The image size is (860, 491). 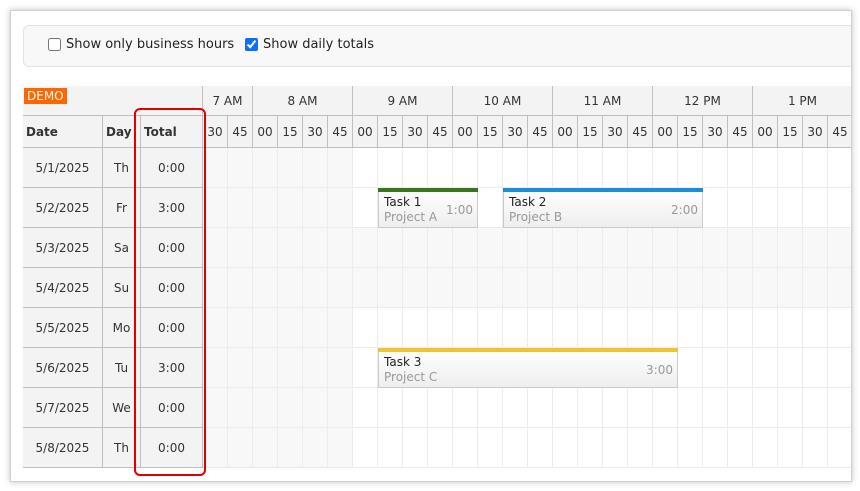 What do you see at coordinates (54, 44) in the screenshot?
I see `business-hours-checkbox` at bounding box center [54, 44].